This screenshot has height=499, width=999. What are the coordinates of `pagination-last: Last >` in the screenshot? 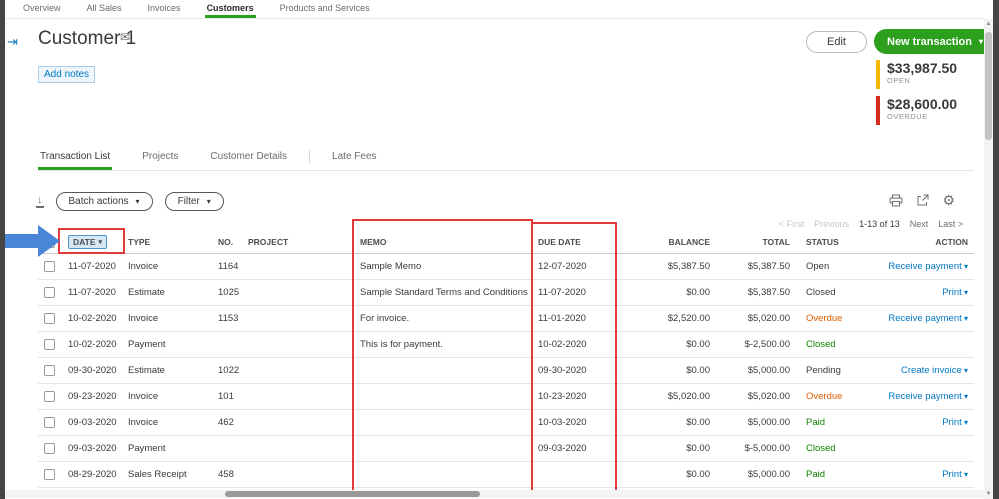 It's located at (950, 224).